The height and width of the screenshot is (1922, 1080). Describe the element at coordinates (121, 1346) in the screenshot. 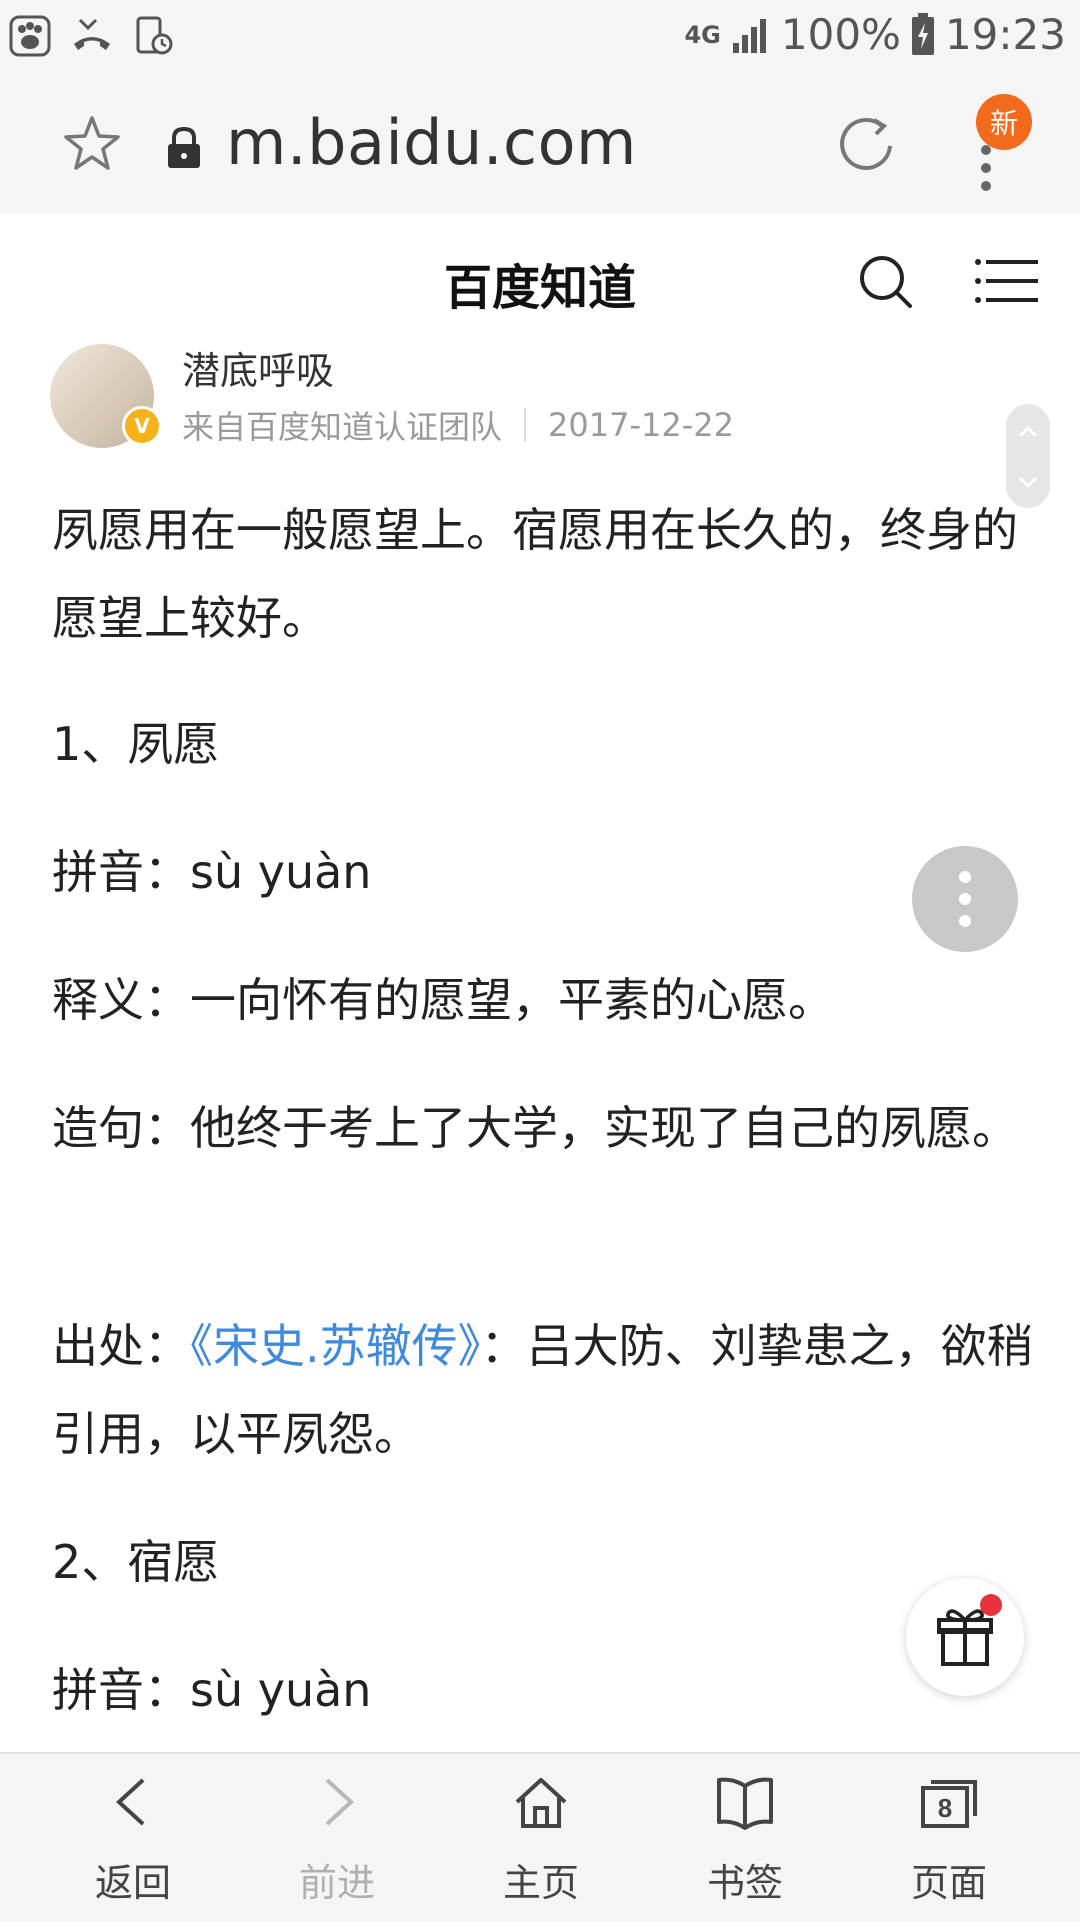

I see `source-label: 出处：` at that location.